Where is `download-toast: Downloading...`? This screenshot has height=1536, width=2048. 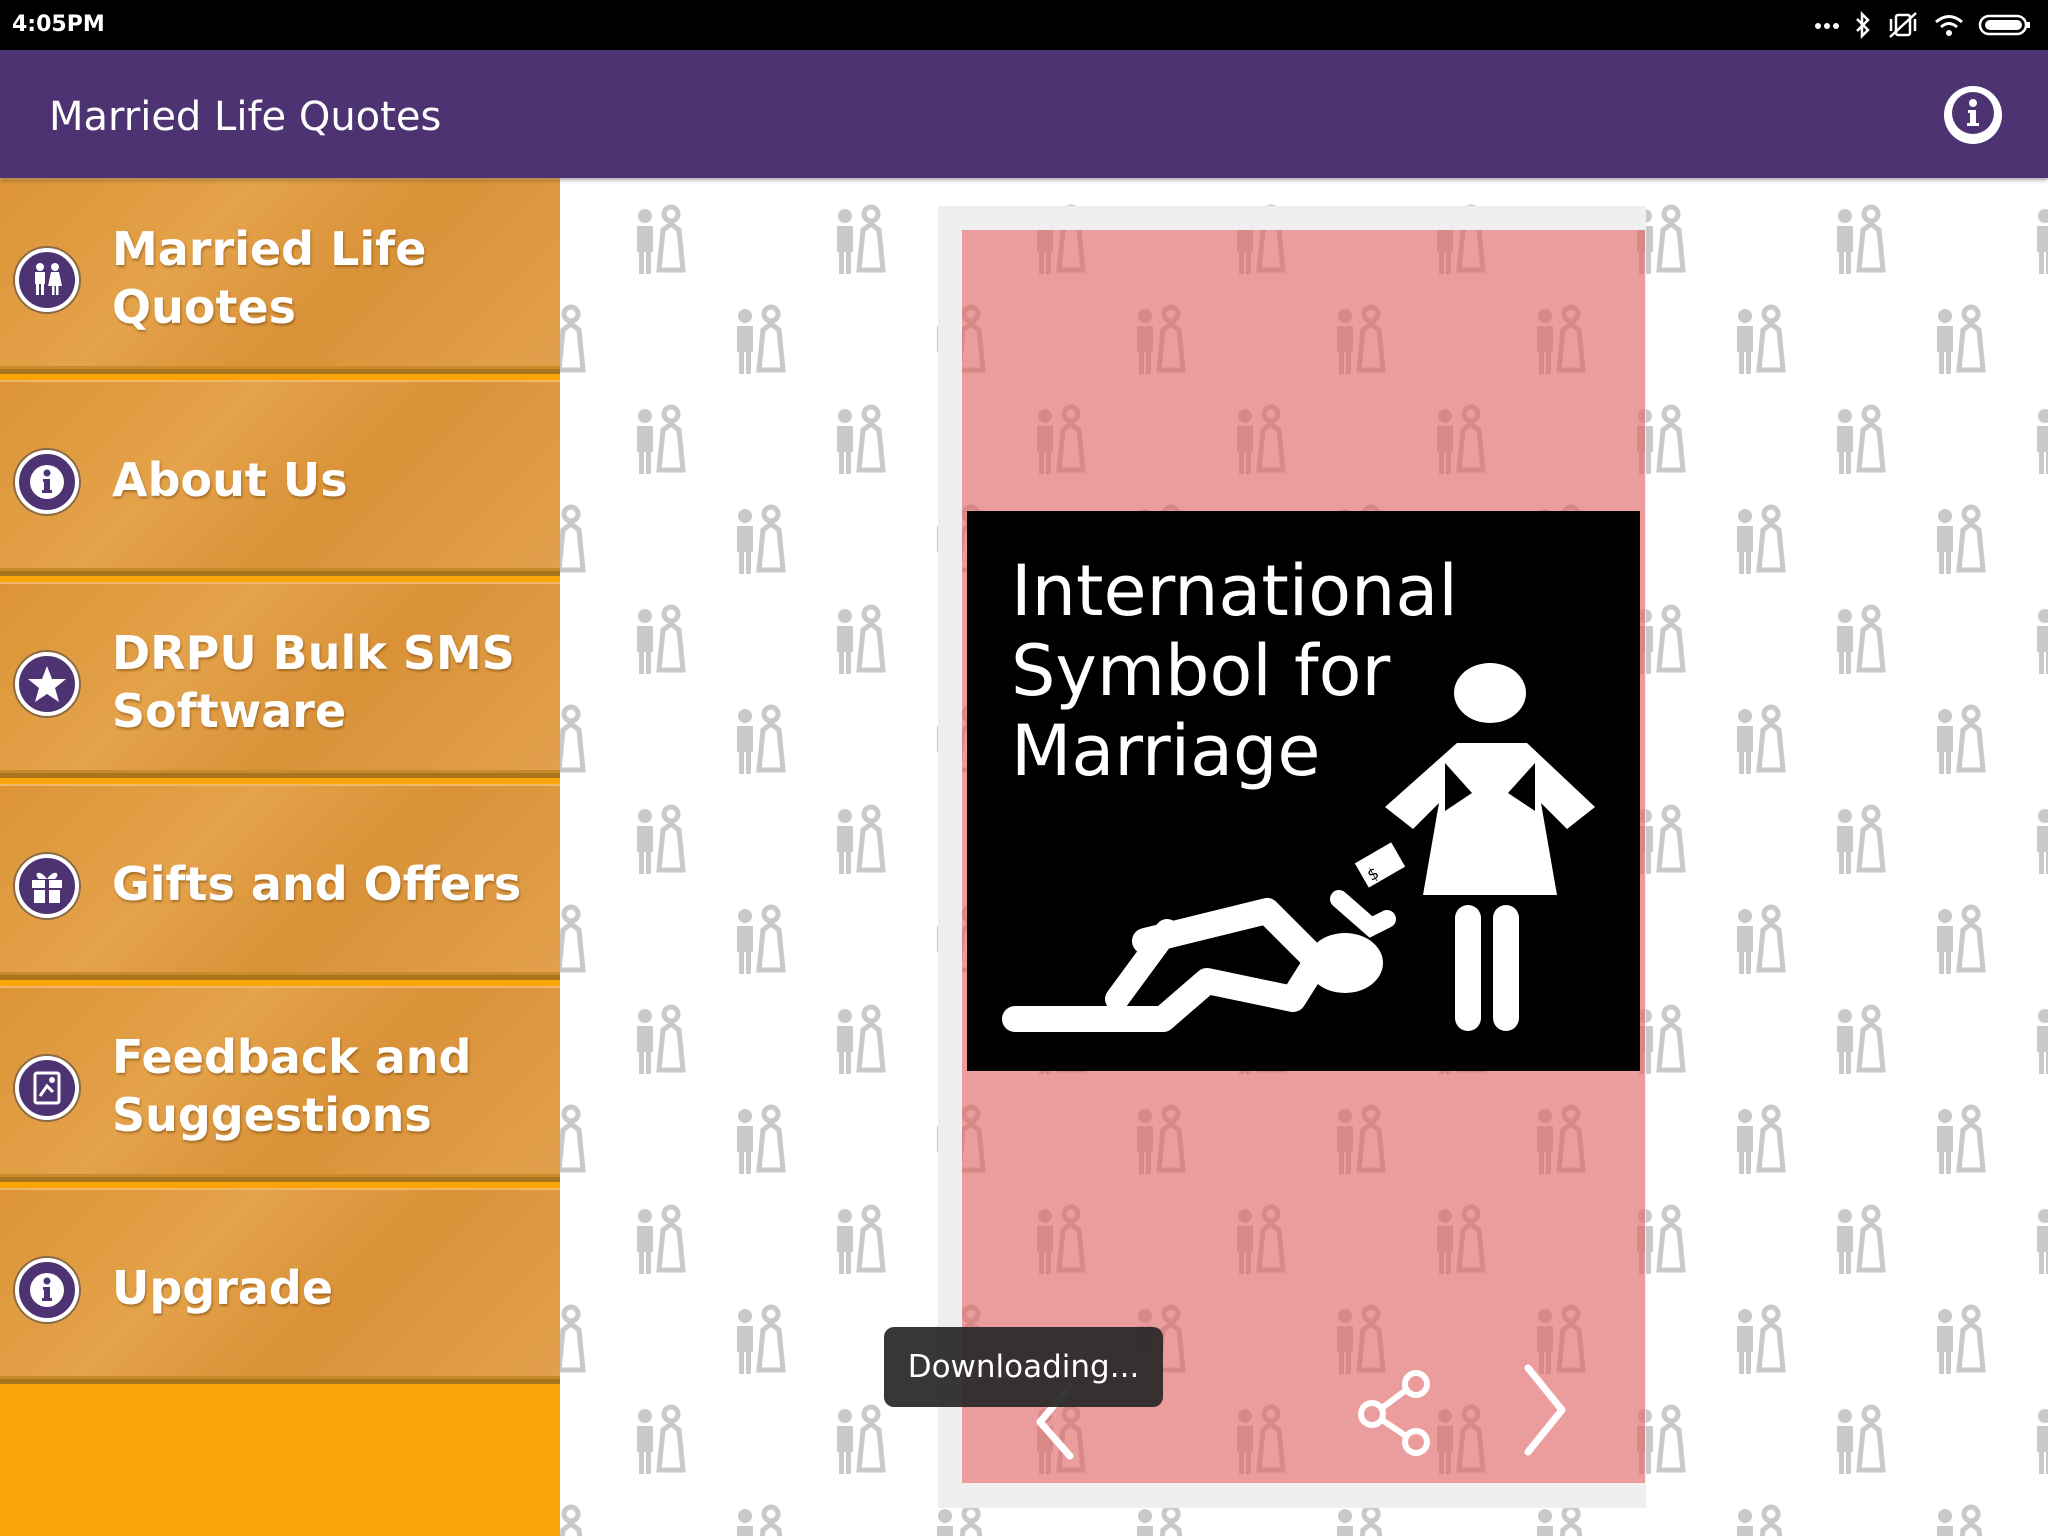
download-toast: Downloading... is located at coordinates (1023, 1367).